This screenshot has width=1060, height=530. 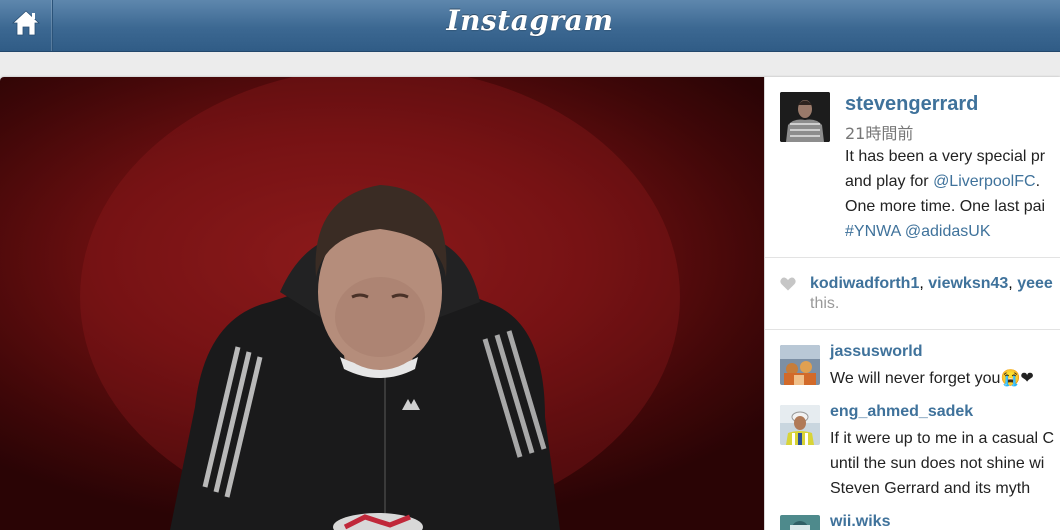 I want to click on comment-line: Steven Gerrard and its myth, so click(x=930, y=488).